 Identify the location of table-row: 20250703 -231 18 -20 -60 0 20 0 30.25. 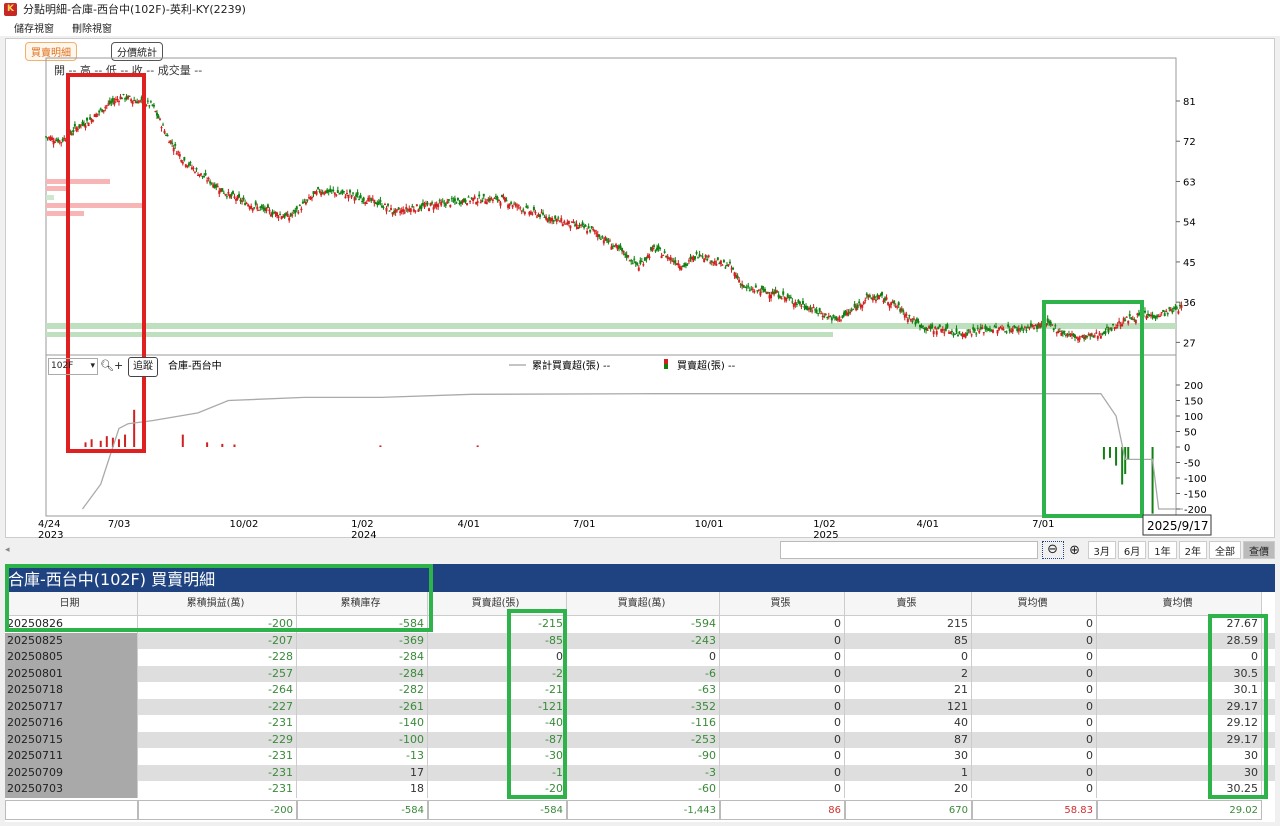
(640, 789).